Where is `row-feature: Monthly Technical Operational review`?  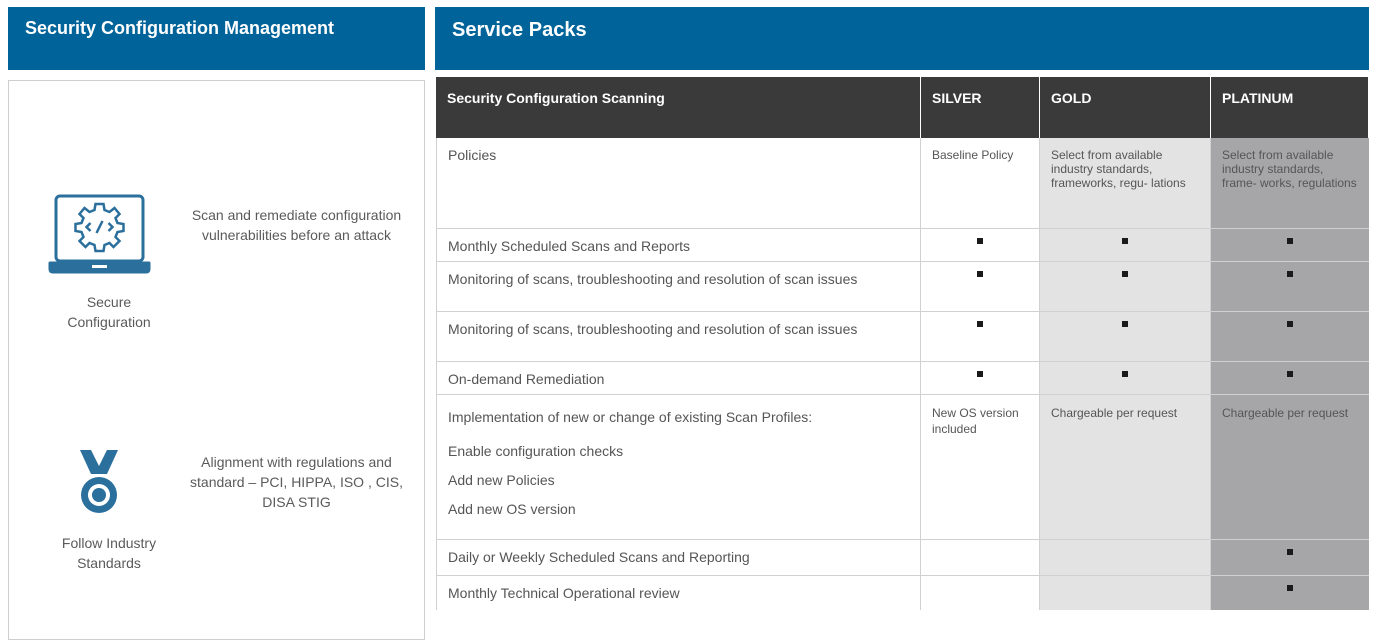 row-feature: Monthly Technical Operational review is located at coordinates (678, 593).